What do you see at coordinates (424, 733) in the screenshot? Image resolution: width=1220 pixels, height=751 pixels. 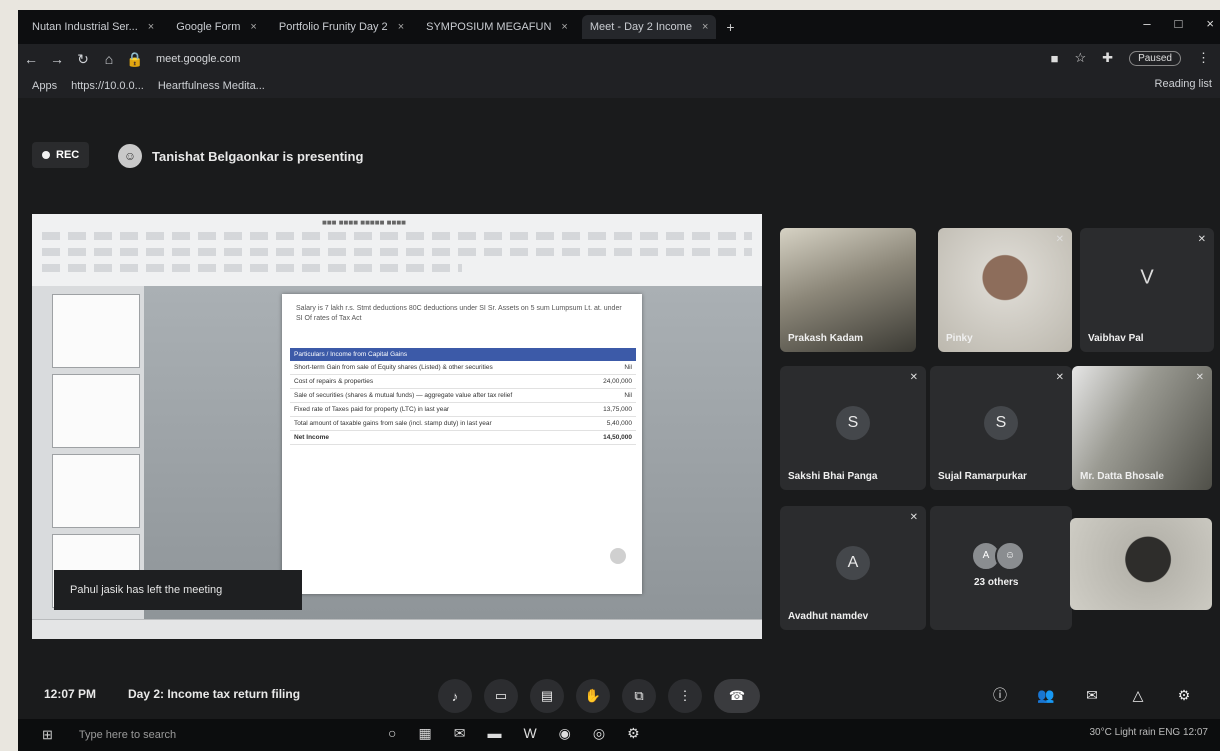 I see `task-view-icon: ▦` at bounding box center [424, 733].